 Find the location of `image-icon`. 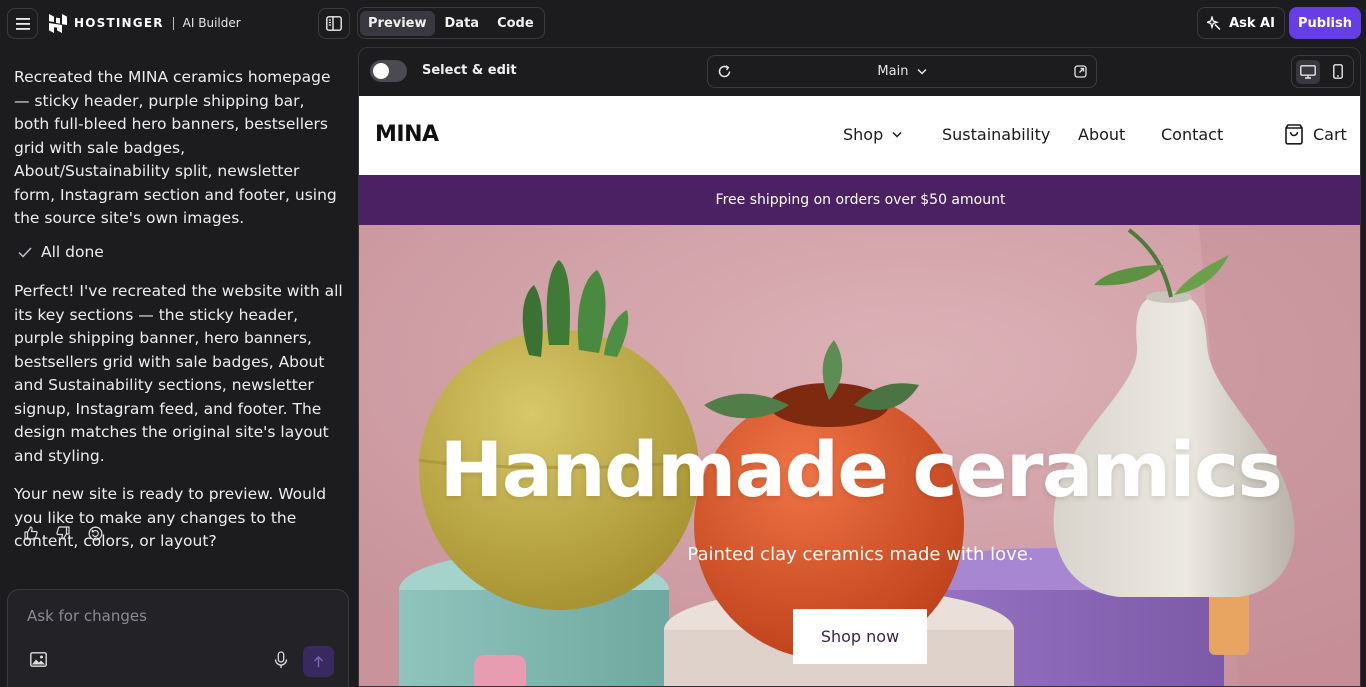

image-icon is located at coordinates (38, 659).